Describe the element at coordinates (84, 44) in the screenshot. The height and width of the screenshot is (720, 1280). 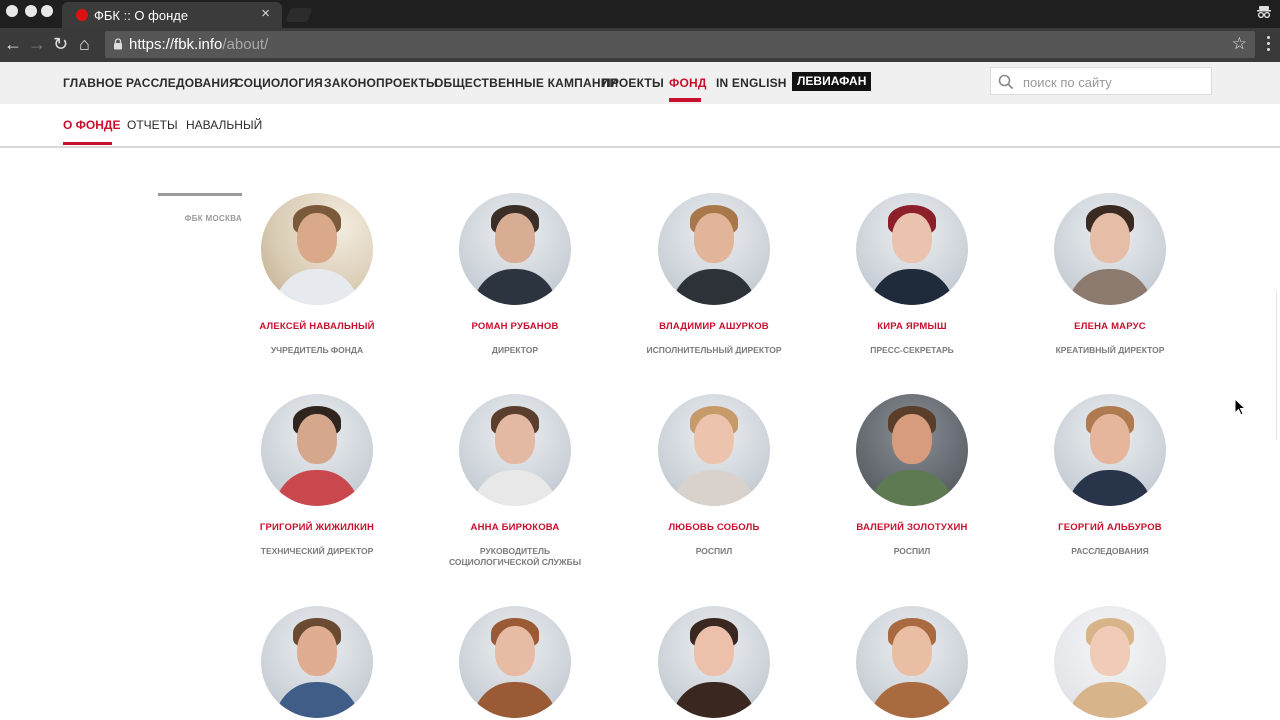
I see `home-icon: ⌂` at that location.